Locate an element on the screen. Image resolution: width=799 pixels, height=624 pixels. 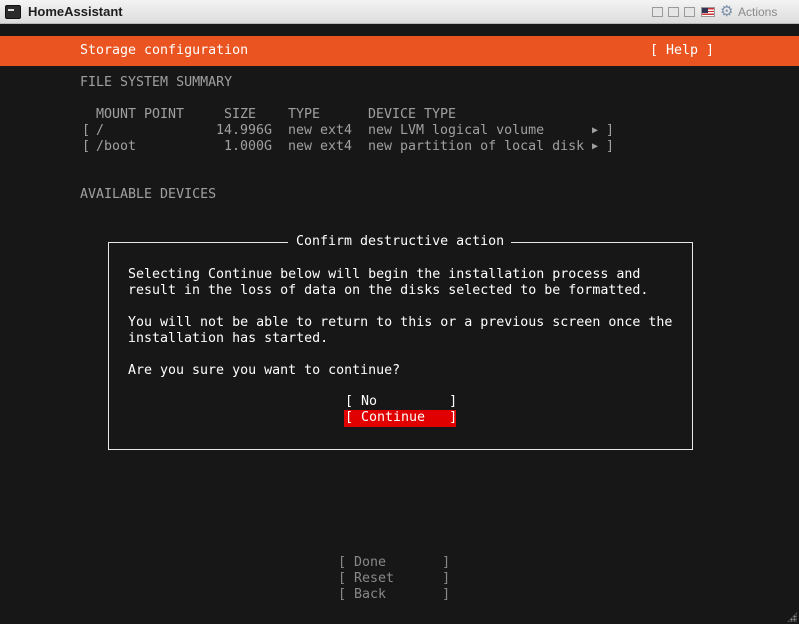
col-header-device-type: DEVICE TYPE is located at coordinates (412, 114).